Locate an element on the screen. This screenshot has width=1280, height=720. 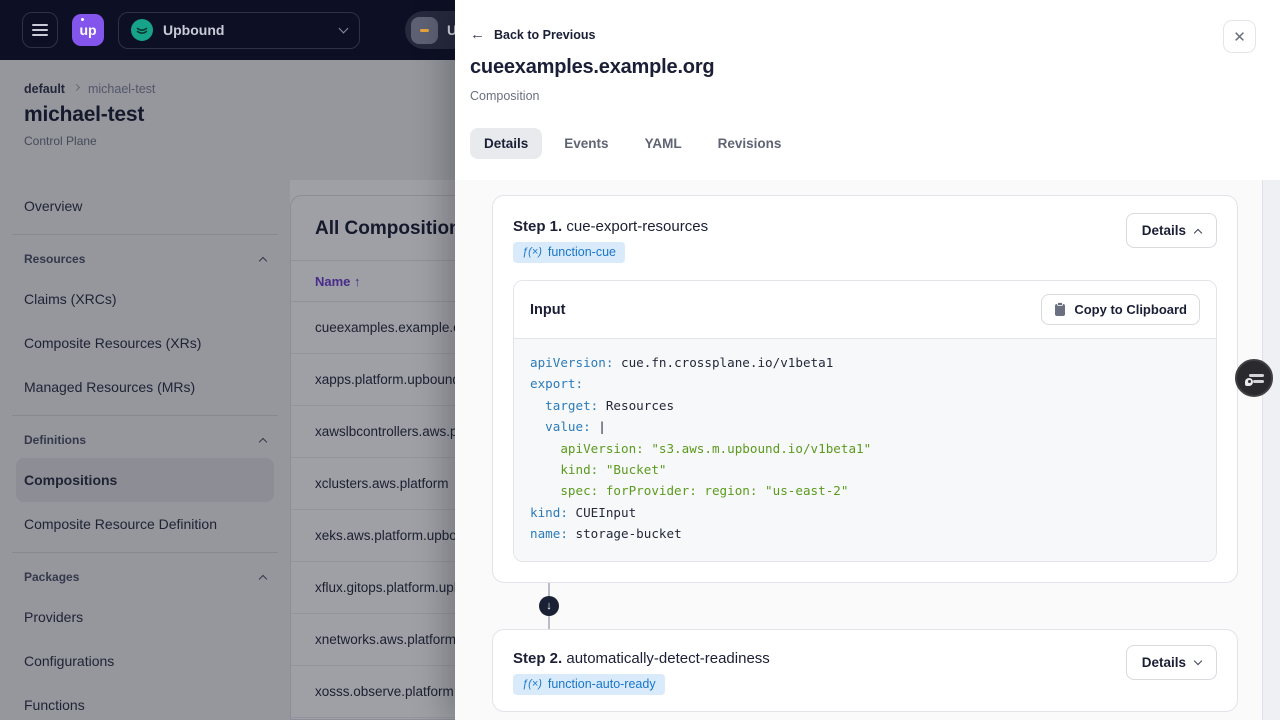
org-switcher: Upbound is located at coordinates (239, 30).